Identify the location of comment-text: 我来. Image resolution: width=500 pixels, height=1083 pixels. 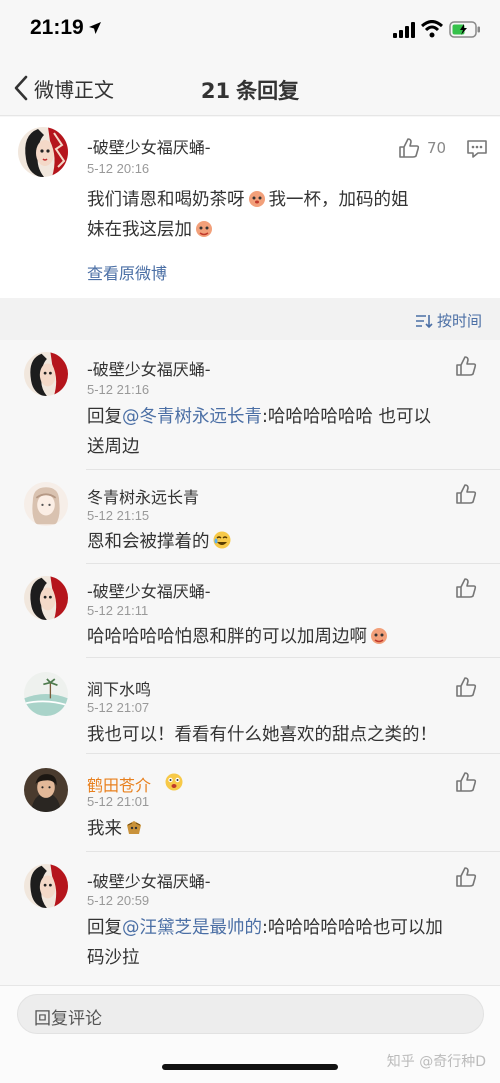
(104, 829).